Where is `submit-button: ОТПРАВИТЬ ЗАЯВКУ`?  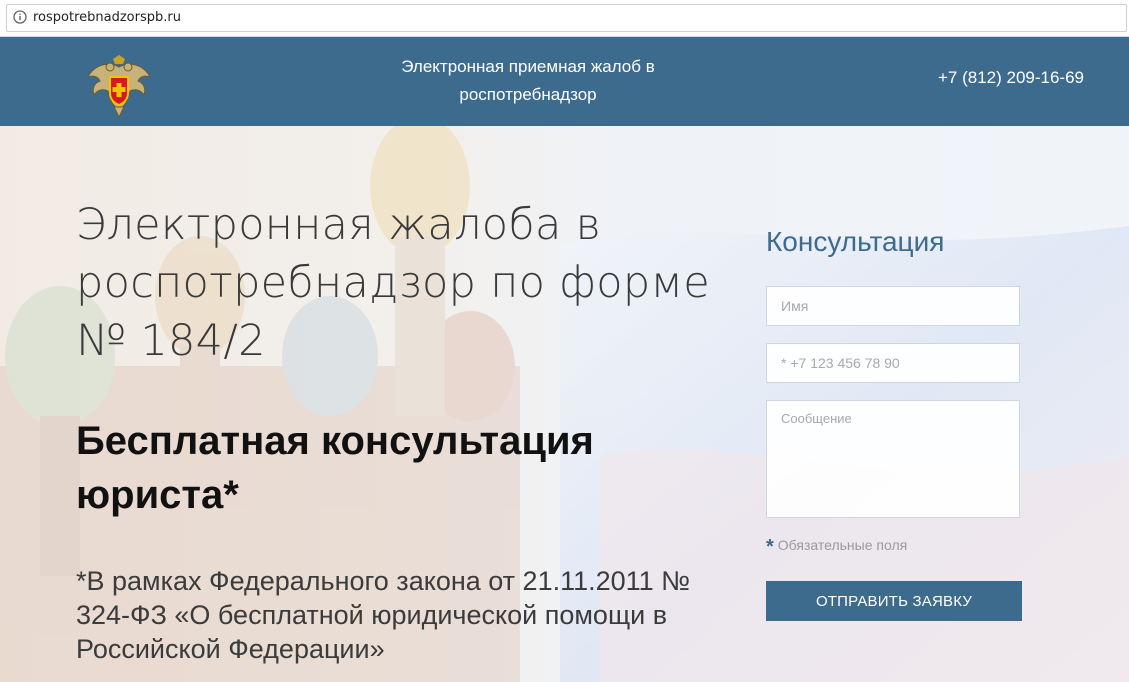
submit-button: ОТПРАВИТЬ ЗАЯВКУ is located at coordinates (894, 601).